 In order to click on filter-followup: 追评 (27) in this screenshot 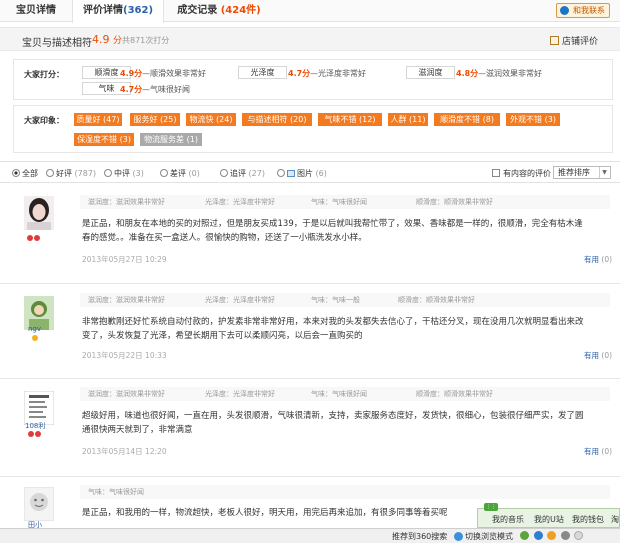, I will do `click(242, 173)`.